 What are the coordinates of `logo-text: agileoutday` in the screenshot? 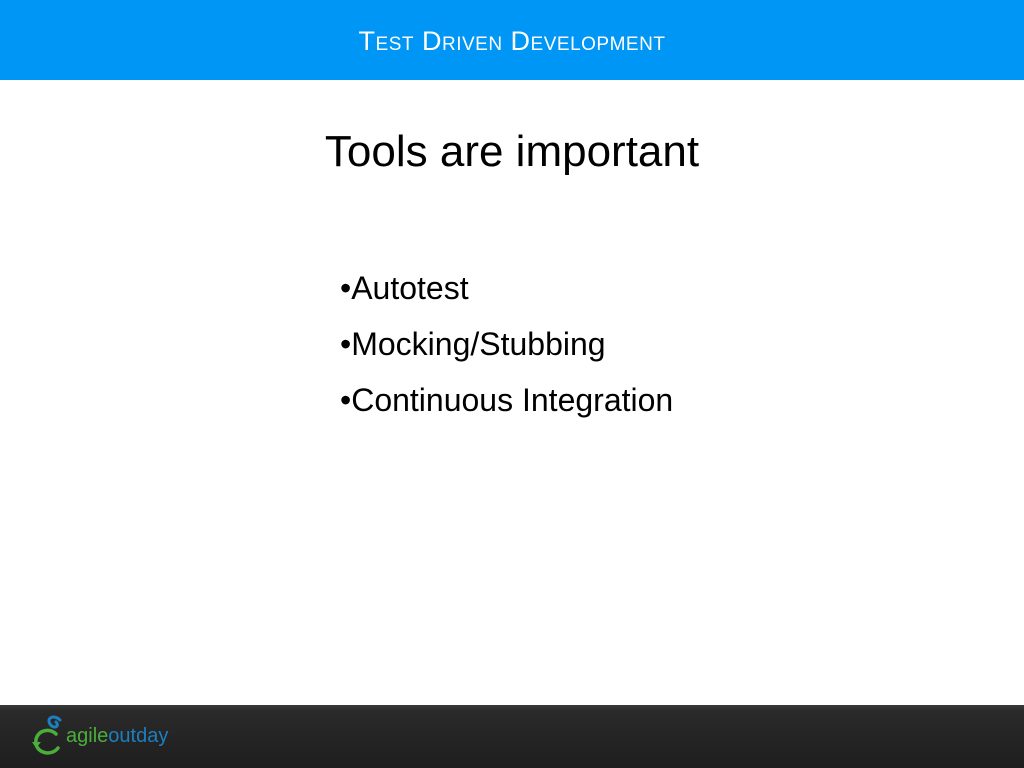 It's located at (117, 736).